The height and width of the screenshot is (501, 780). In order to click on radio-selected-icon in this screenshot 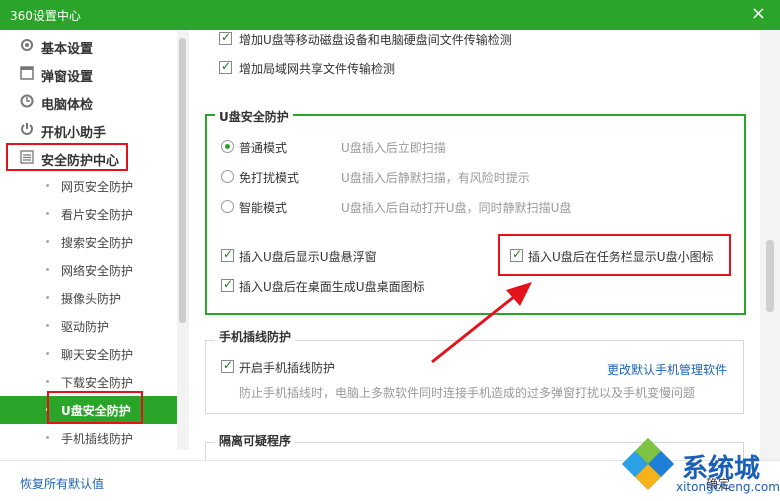, I will do `click(227, 146)`.